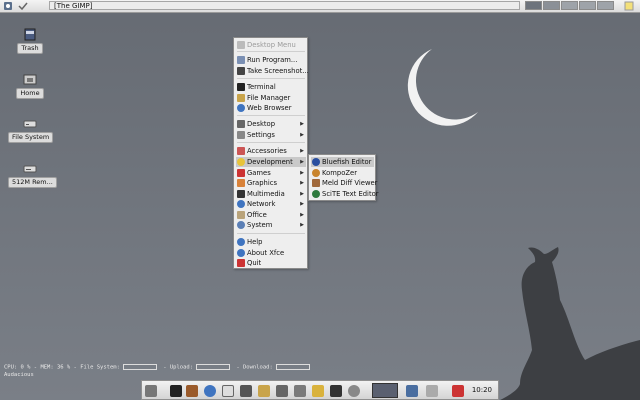 This screenshot has width=640, height=400. What do you see at coordinates (271, 173) in the screenshot?
I see `menu-item-games: Games ▶` at bounding box center [271, 173].